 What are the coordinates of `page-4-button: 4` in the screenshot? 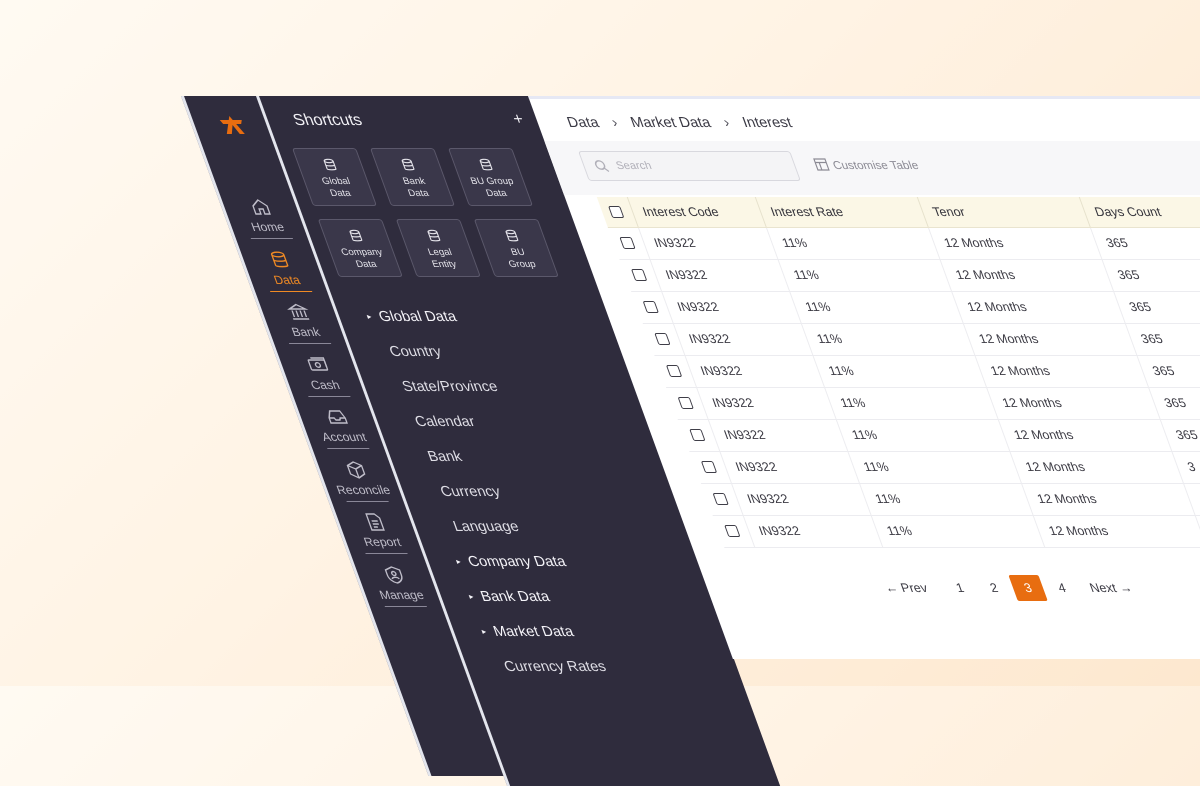 It's located at (1061, 588).